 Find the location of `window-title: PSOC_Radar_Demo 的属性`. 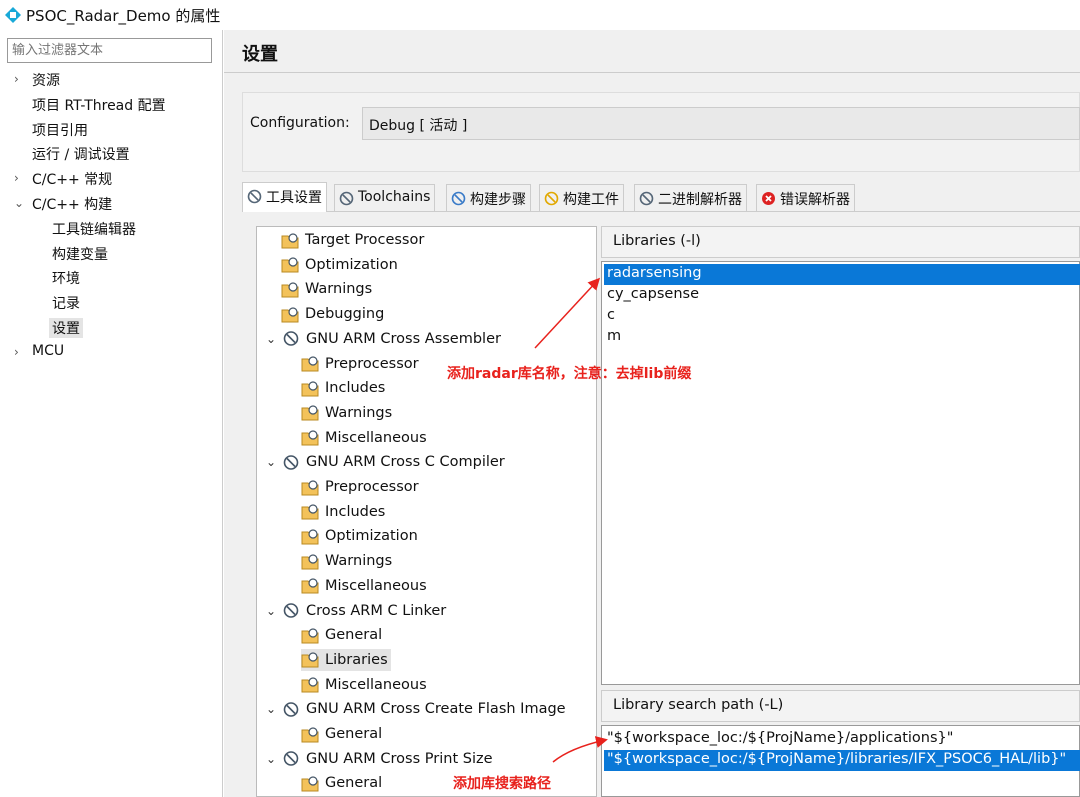

window-title: PSOC_Radar_Demo 的属性 is located at coordinates (123, 16).